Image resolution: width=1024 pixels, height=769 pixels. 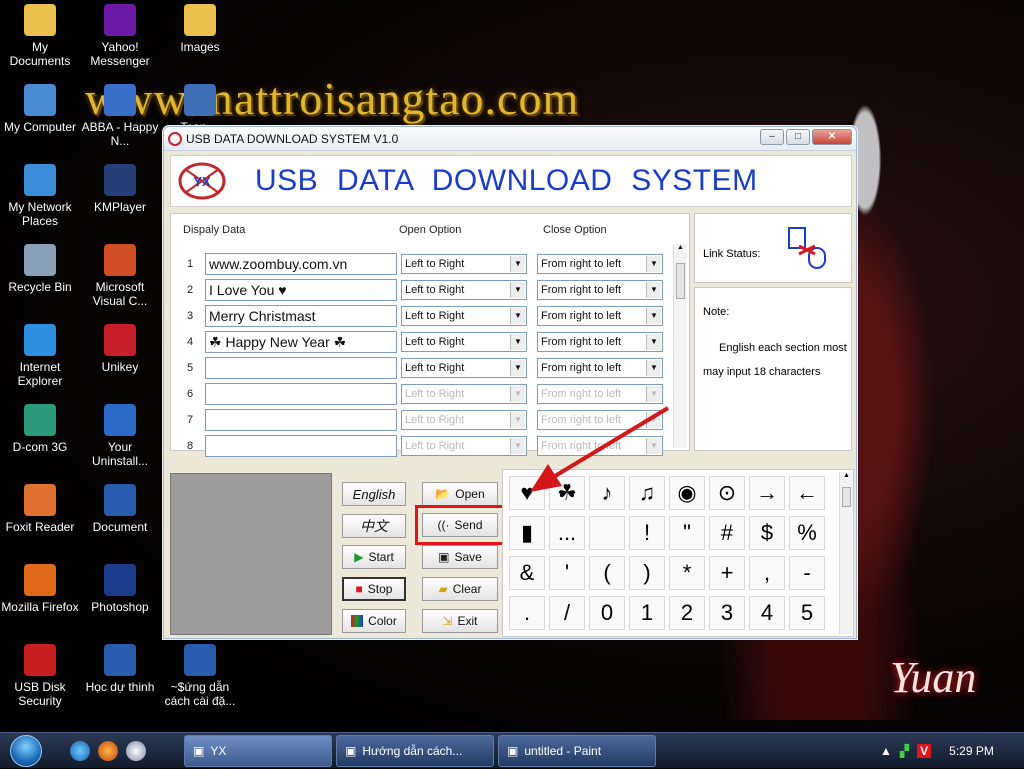 I want to click on media-player-quicklaunch-icon, so click(x=136, y=750).